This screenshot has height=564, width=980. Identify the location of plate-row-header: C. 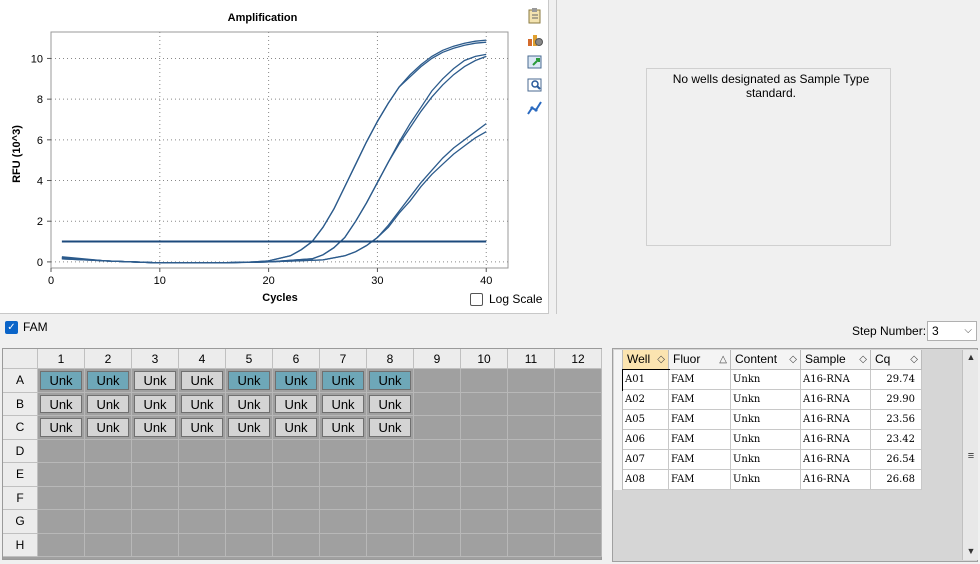
(20, 428).